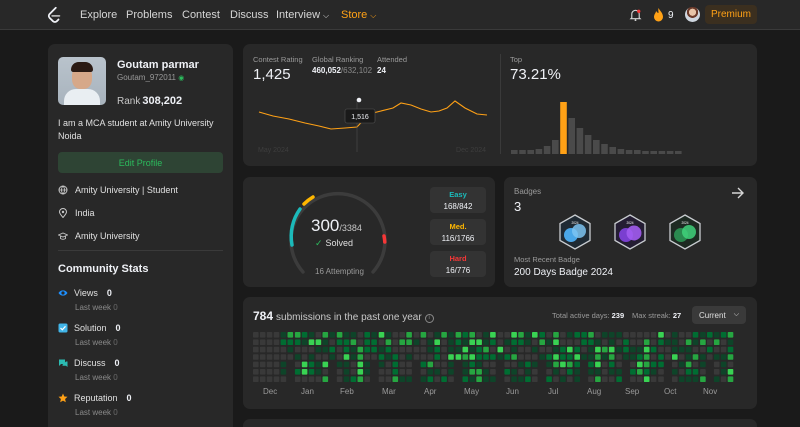 This screenshot has height=427, width=800. I want to click on difficulty-hard: Hard 16/776, so click(458, 264).